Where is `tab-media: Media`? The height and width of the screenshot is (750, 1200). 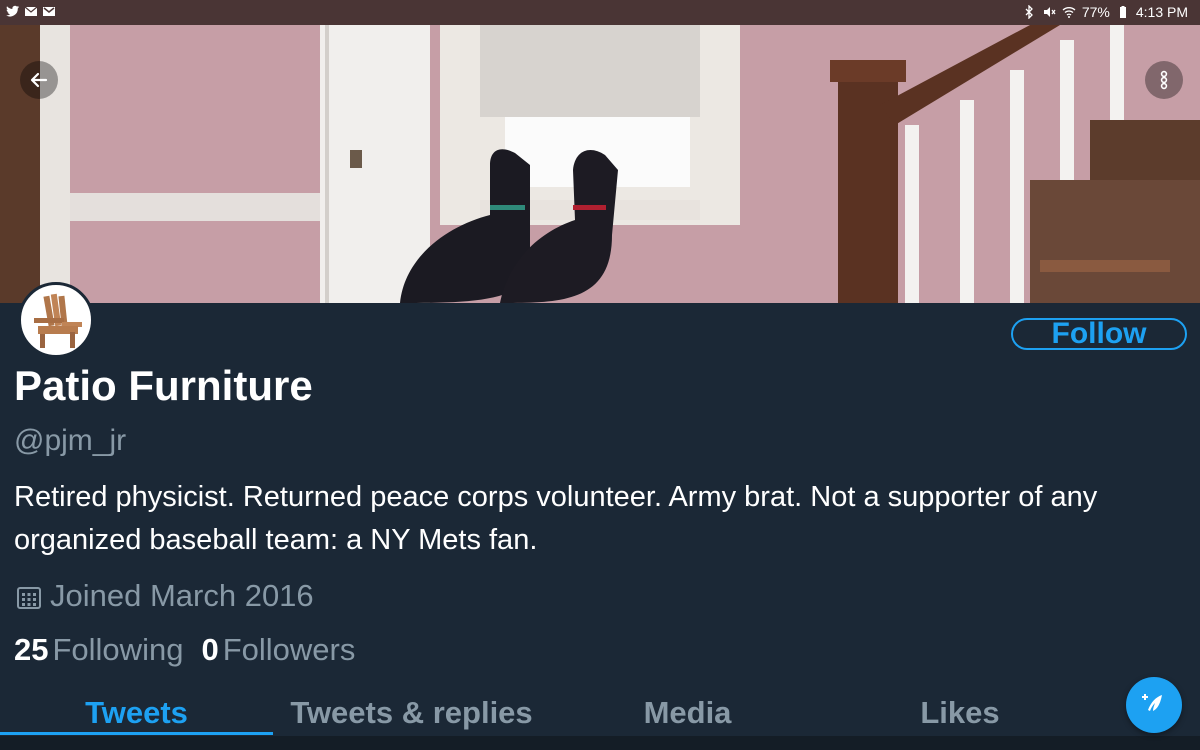
tab-media: Media is located at coordinates (687, 713).